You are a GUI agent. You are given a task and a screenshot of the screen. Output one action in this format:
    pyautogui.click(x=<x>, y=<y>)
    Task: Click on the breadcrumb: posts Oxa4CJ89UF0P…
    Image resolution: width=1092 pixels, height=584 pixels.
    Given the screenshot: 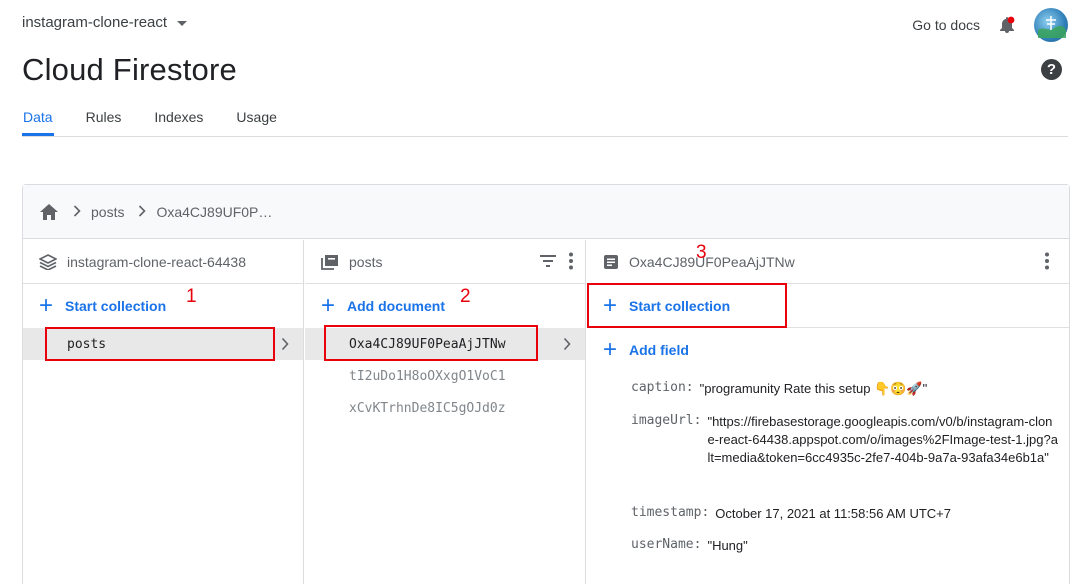 What is the action you would take?
    pyautogui.click(x=546, y=212)
    